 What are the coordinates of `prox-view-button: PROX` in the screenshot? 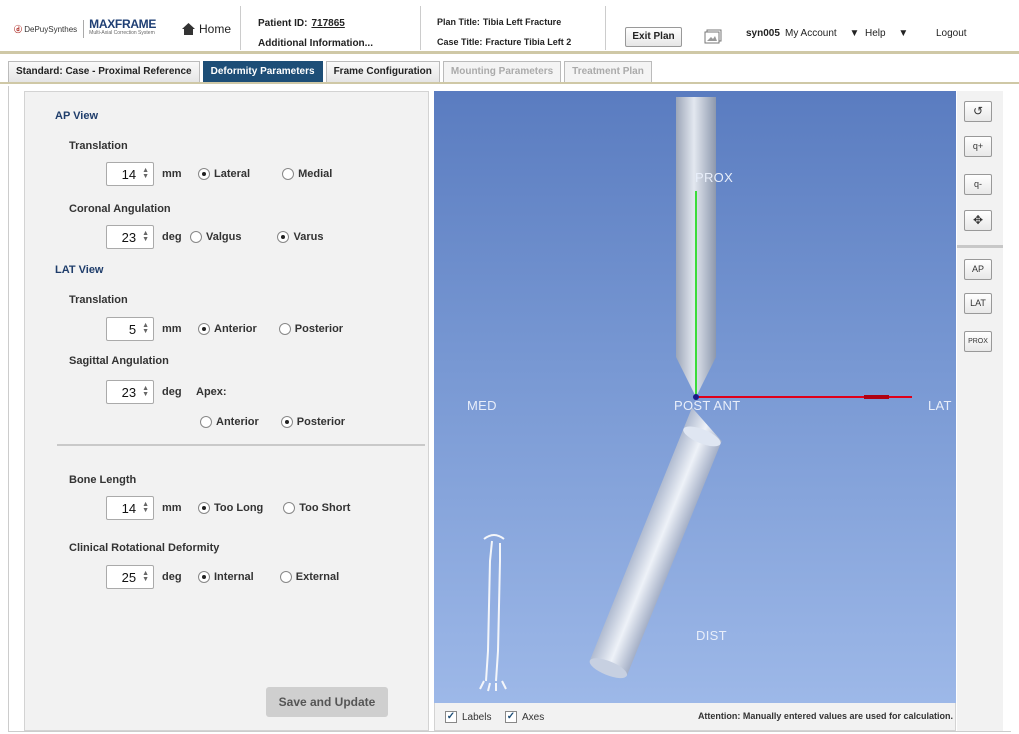 It's located at (978, 341).